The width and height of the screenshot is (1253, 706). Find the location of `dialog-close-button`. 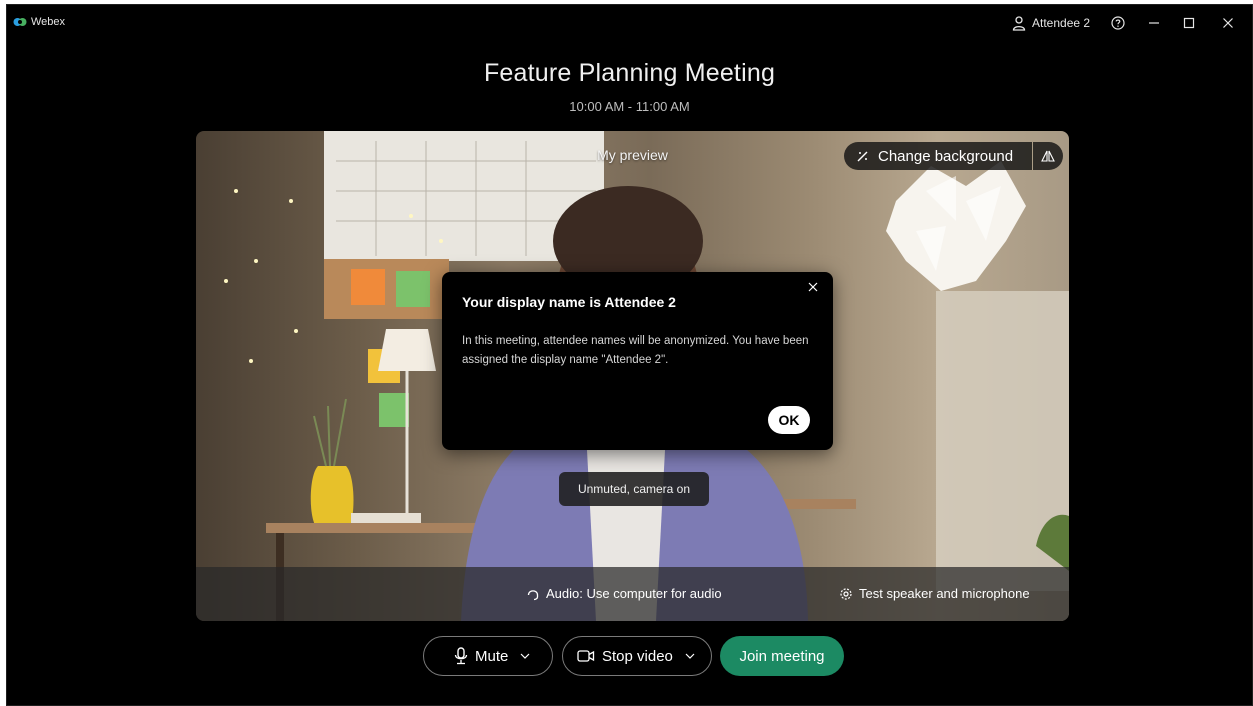

dialog-close-button is located at coordinates (813, 287).